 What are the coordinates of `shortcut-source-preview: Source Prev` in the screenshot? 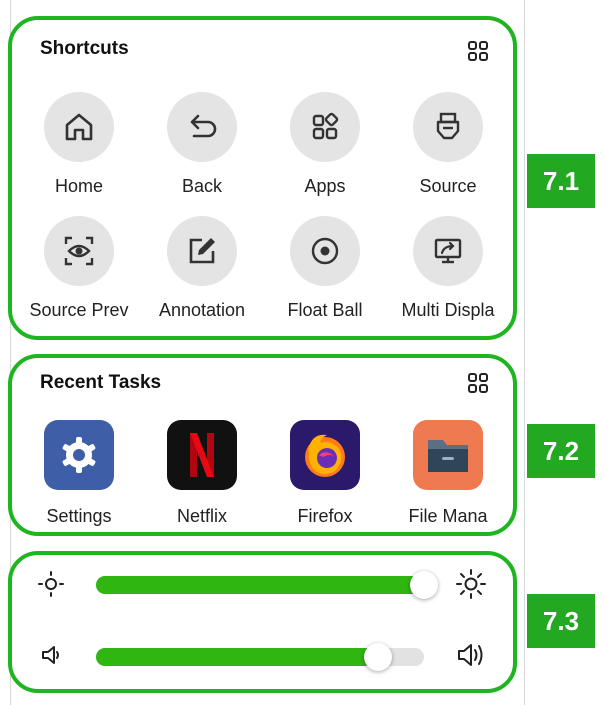 It's located at (79, 268).